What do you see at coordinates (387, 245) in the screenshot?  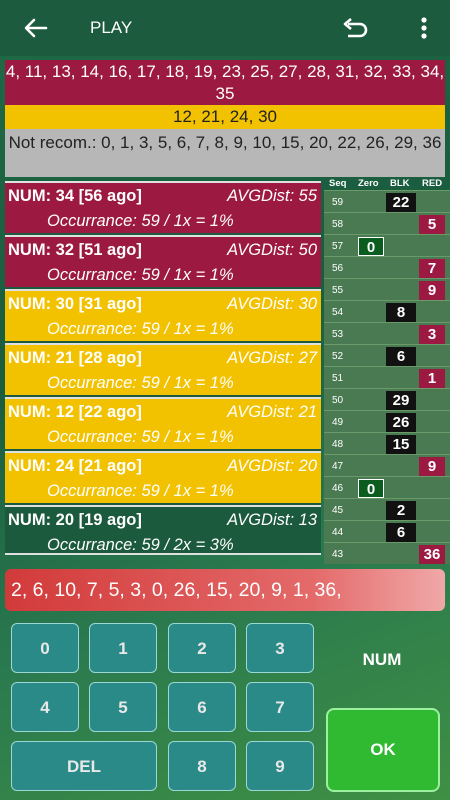 I see `table-row: 57 0` at bounding box center [387, 245].